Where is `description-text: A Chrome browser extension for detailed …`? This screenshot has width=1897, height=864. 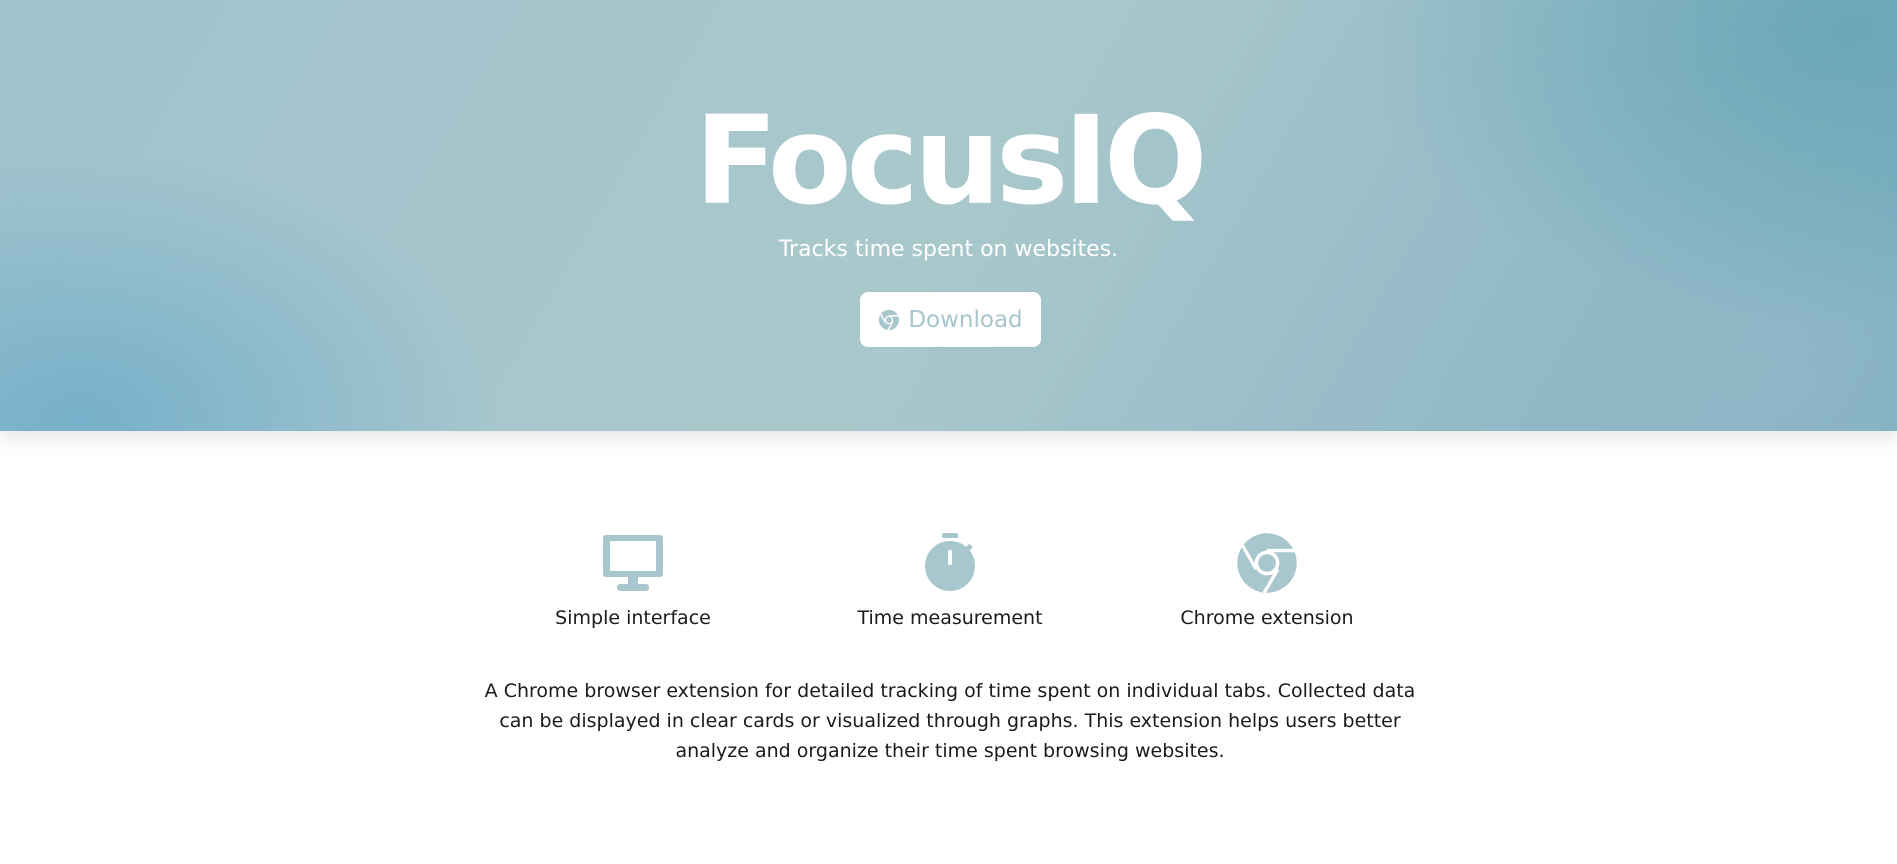 description-text: A Chrome browser extension for detailed … is located at coordinates (950, 721).